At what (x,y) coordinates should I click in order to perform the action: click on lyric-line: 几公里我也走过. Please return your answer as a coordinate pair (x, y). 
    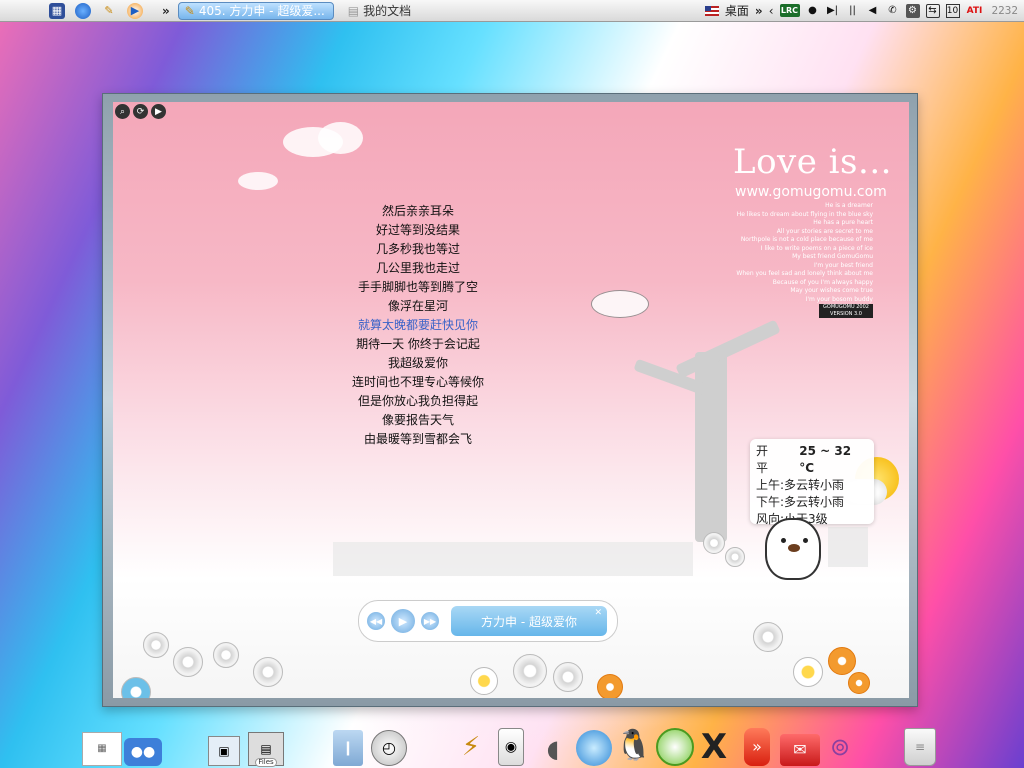
    Looking at the image, I should click on (417, 268).